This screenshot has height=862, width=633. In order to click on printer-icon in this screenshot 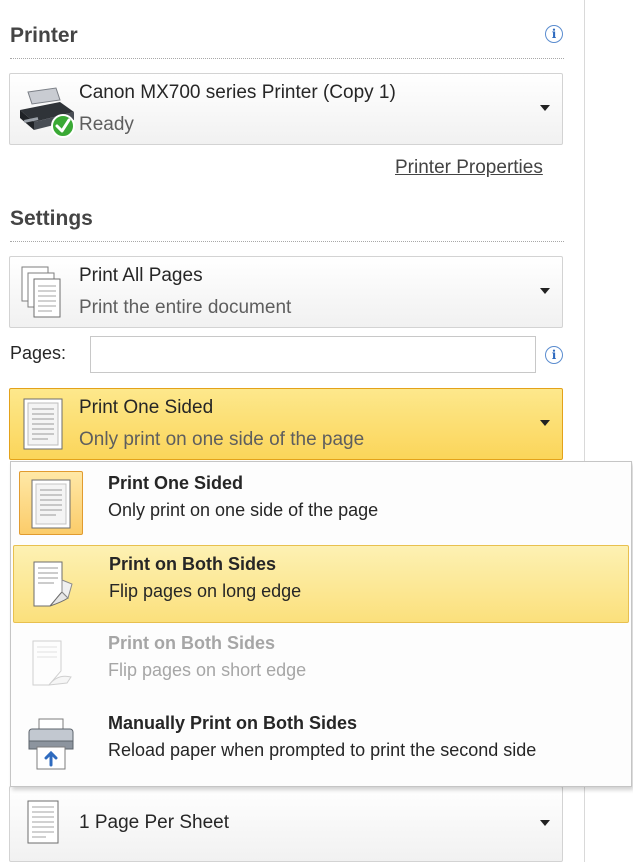, I will do `click(46, 110)`.